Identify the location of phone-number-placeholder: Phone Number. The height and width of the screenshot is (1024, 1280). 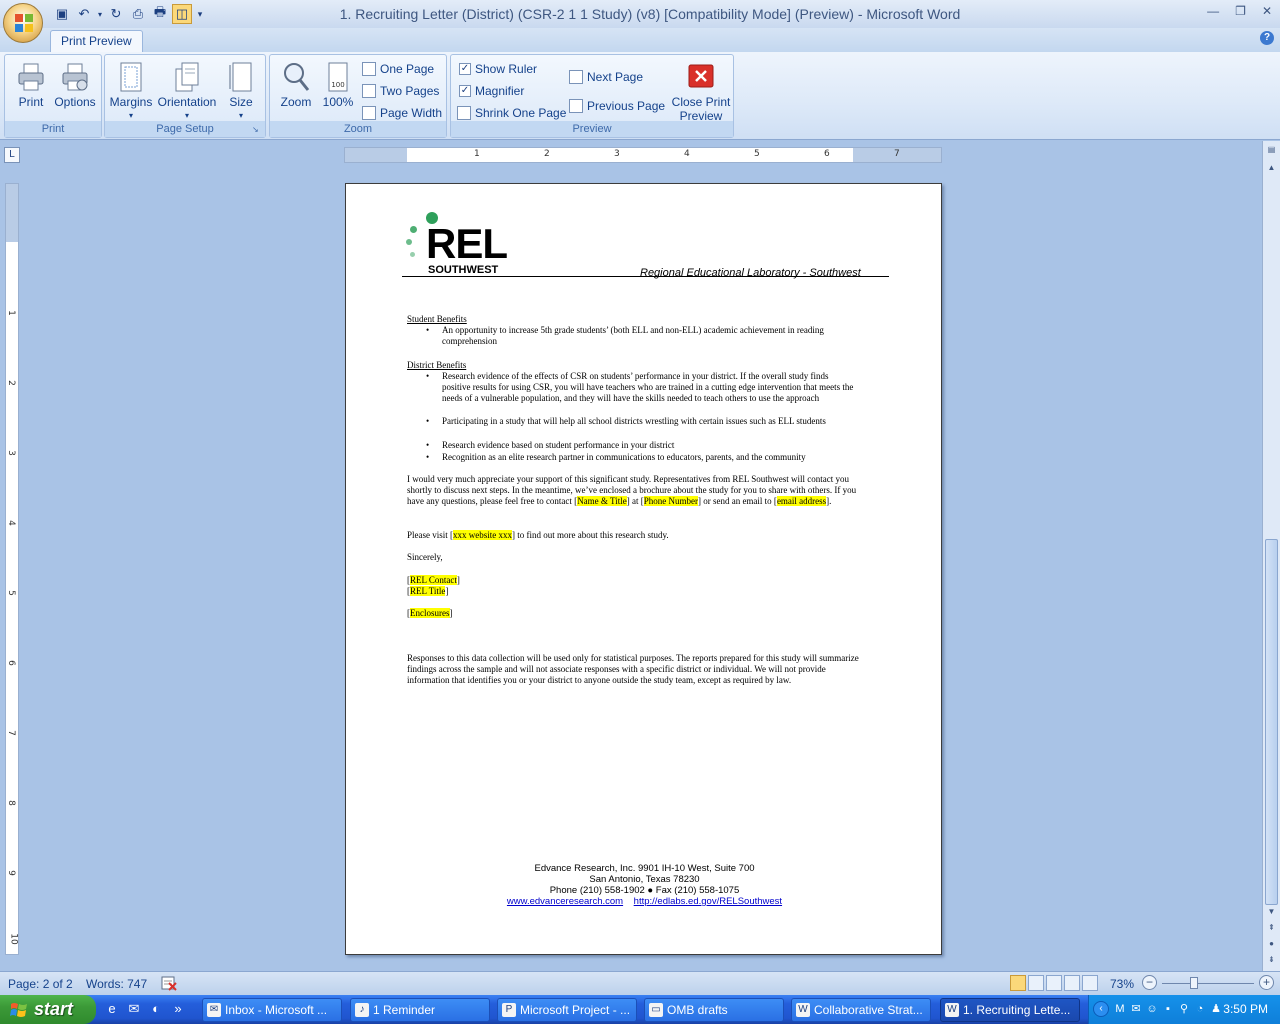
(670, 501).